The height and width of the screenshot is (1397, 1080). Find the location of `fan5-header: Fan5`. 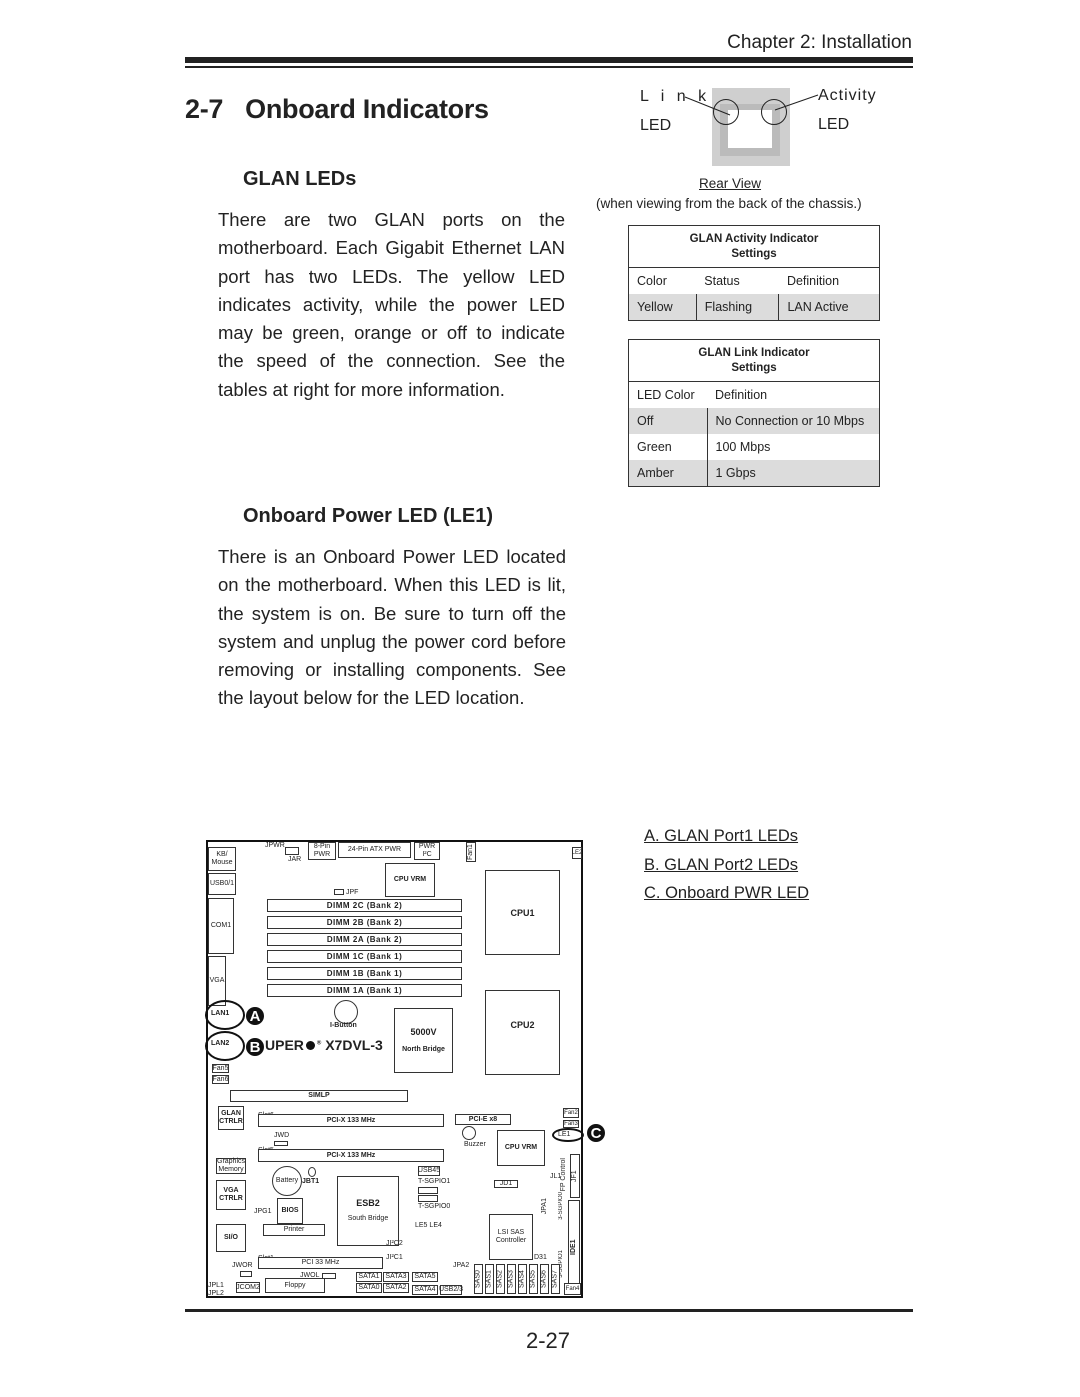

fan5-header: Fan5 is located at coordinates (220, 1068).